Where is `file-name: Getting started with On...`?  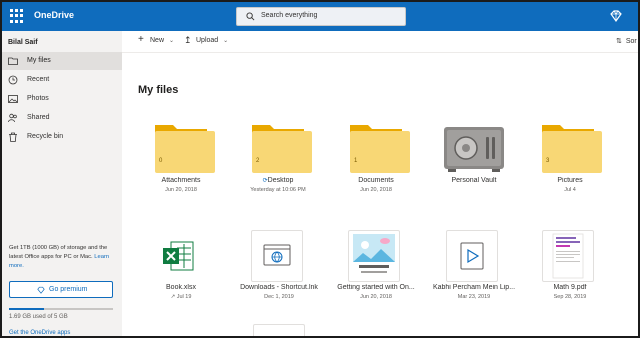
file-name: Getting started with On... is located at coordinates (376, 287).